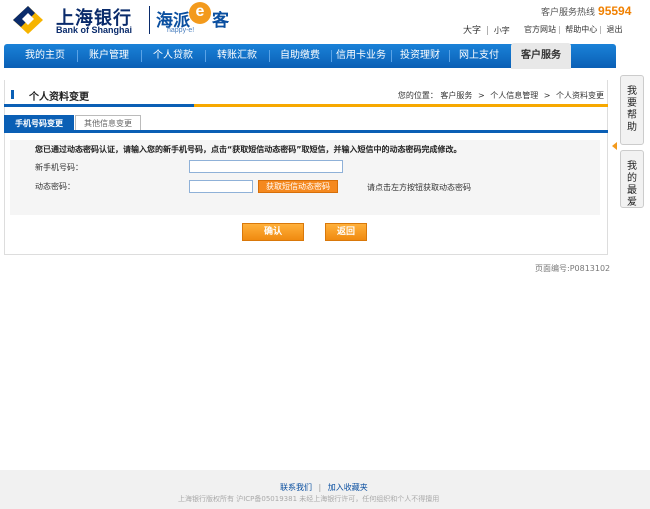  I want to click on hotline: 客户服务热线 95594, so click(586, 11).